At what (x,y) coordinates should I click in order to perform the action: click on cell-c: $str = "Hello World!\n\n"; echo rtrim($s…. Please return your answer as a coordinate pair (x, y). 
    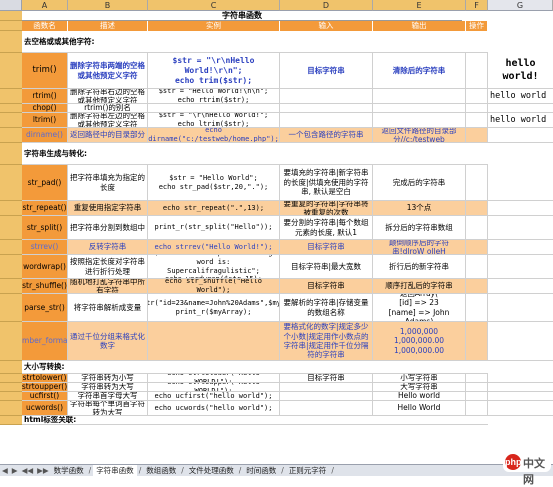
    Looking at the image, I should click on (214, 96).